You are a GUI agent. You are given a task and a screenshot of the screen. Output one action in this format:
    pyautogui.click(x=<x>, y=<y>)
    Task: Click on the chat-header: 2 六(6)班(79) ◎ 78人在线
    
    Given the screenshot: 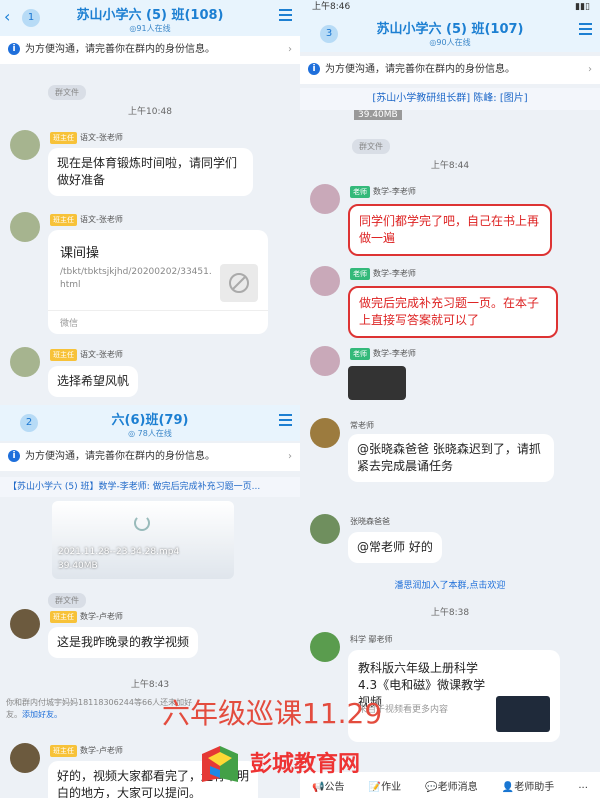 What is the action you would take?
    pyautogui.click(x=150, y=423)
    